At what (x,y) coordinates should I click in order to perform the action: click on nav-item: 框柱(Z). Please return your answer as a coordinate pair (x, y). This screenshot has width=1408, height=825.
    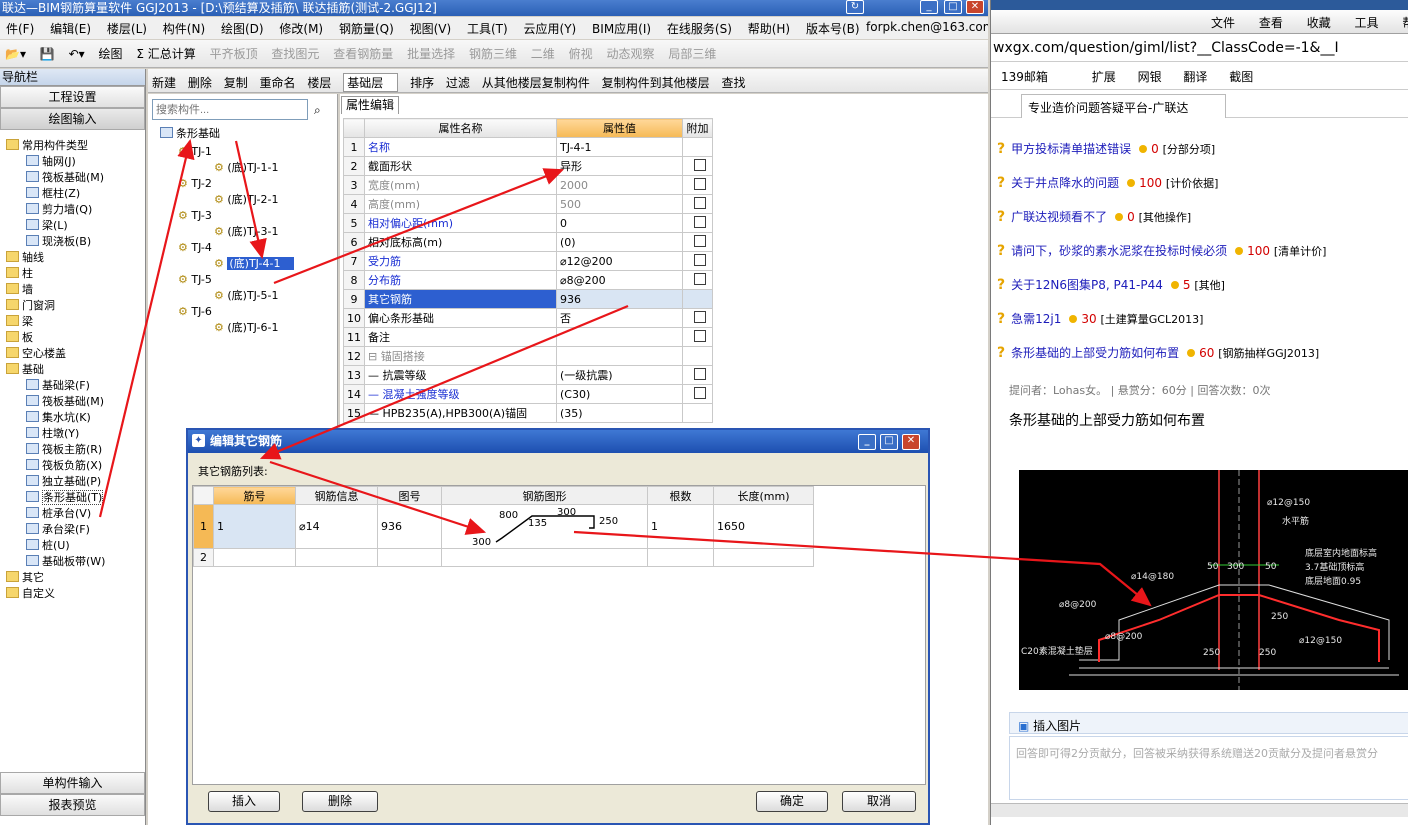
    Looking at the image, I should click on (53, 194).